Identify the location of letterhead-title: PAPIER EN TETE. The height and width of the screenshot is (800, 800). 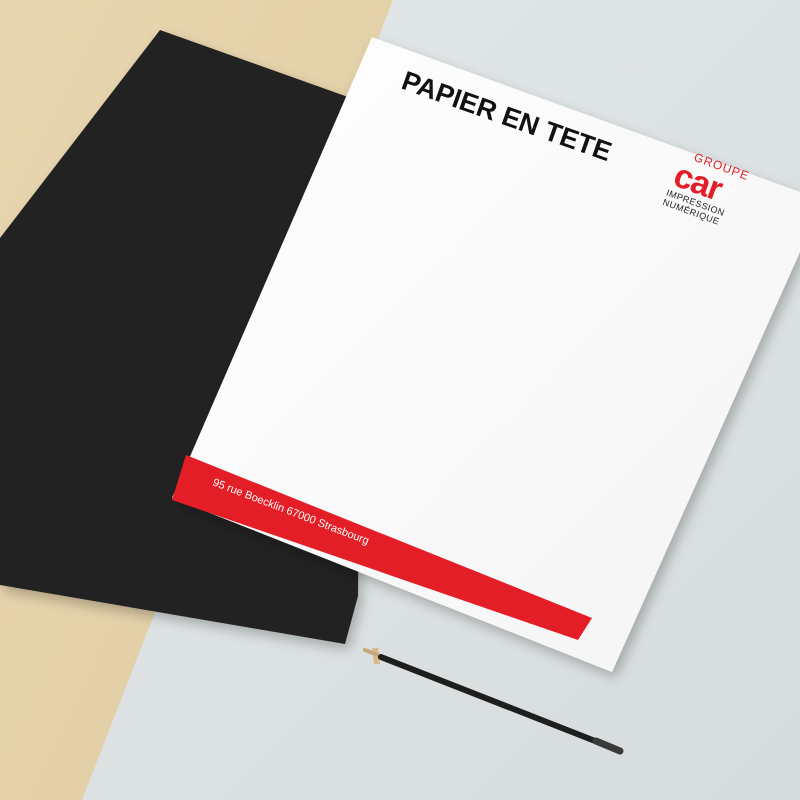
(506, 116).